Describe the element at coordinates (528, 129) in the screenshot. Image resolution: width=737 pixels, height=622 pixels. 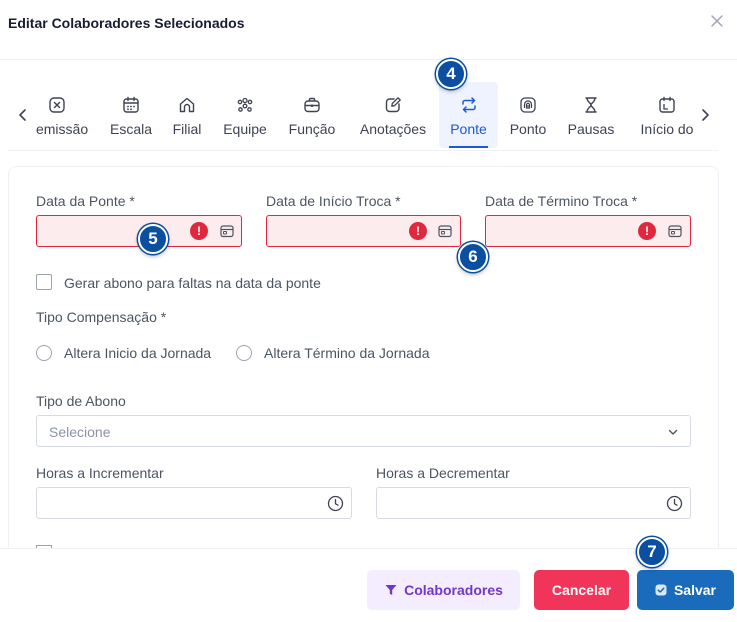
I see `tab-label: Ponto` at that location.